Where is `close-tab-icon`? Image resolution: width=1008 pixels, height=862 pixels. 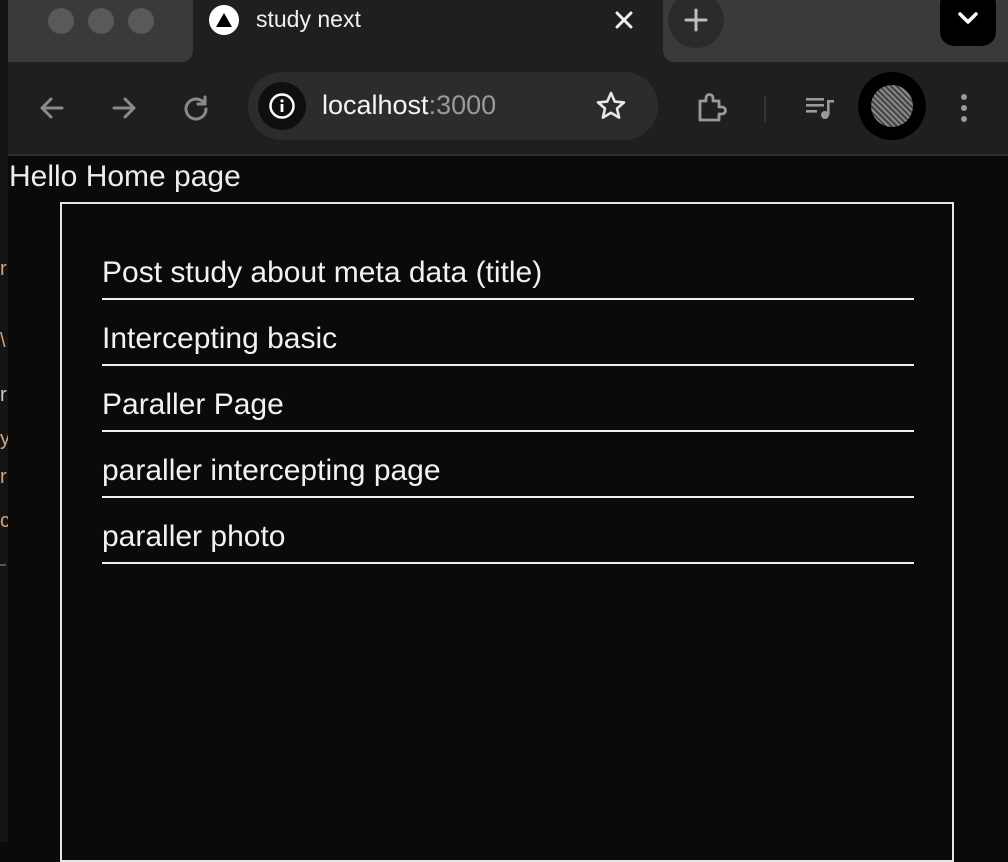
close-tab-icon is located at coordinates (624, 20).